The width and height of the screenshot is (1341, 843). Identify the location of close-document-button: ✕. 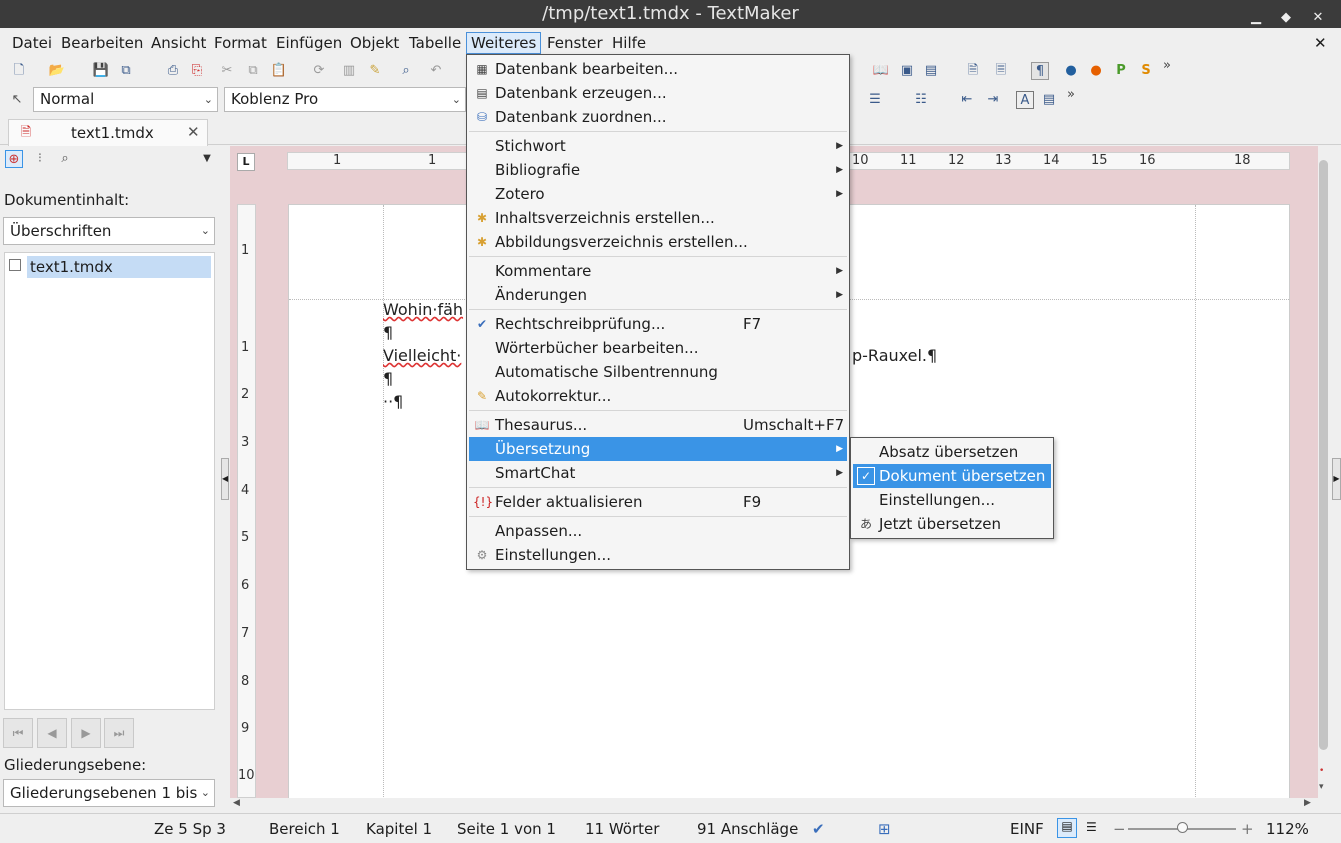
(1320, 43).